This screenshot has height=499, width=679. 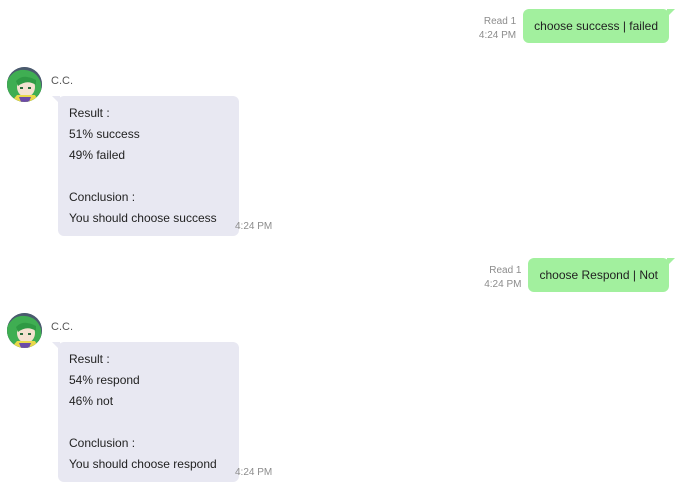 I want to click on bubble-line: 54% respond, so click(x=104, y=380).